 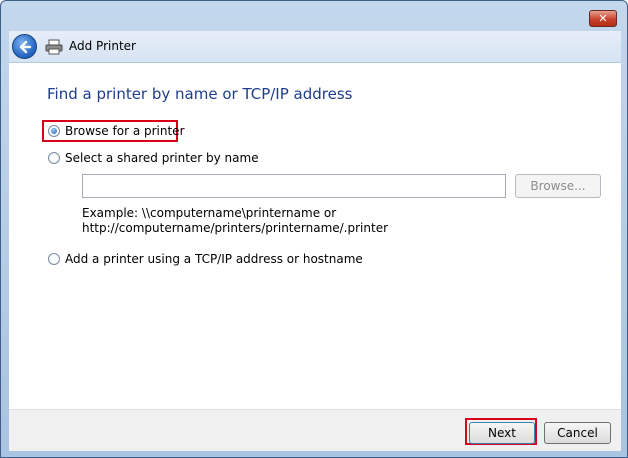 I want to click on back-button, so click(x=24, y=46).